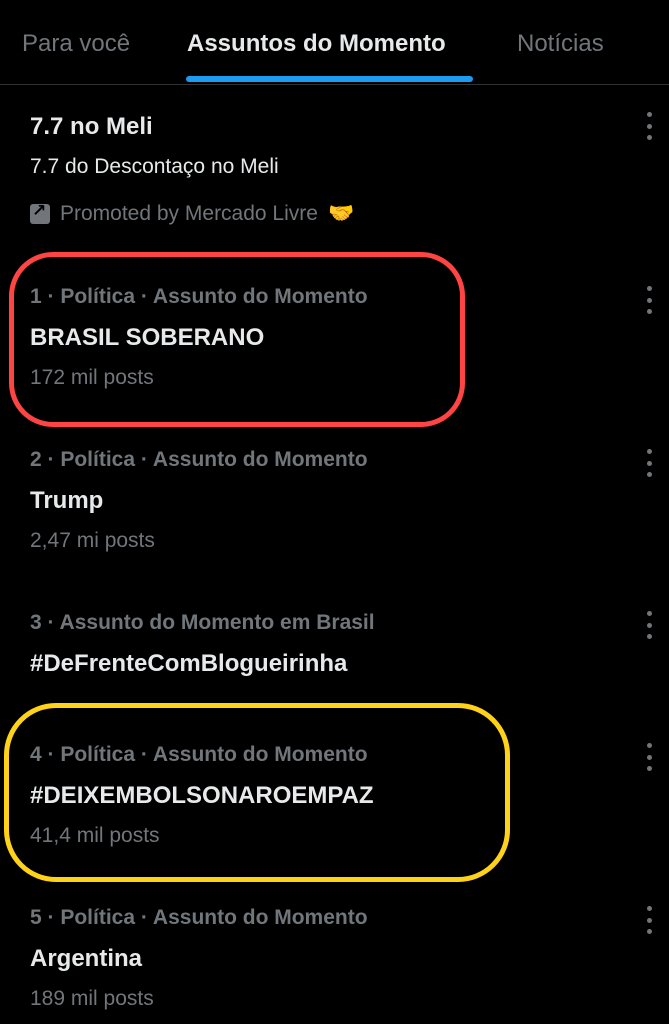  I want to click on trend-title: BRASIL SOBERANO, so click(147, 337).